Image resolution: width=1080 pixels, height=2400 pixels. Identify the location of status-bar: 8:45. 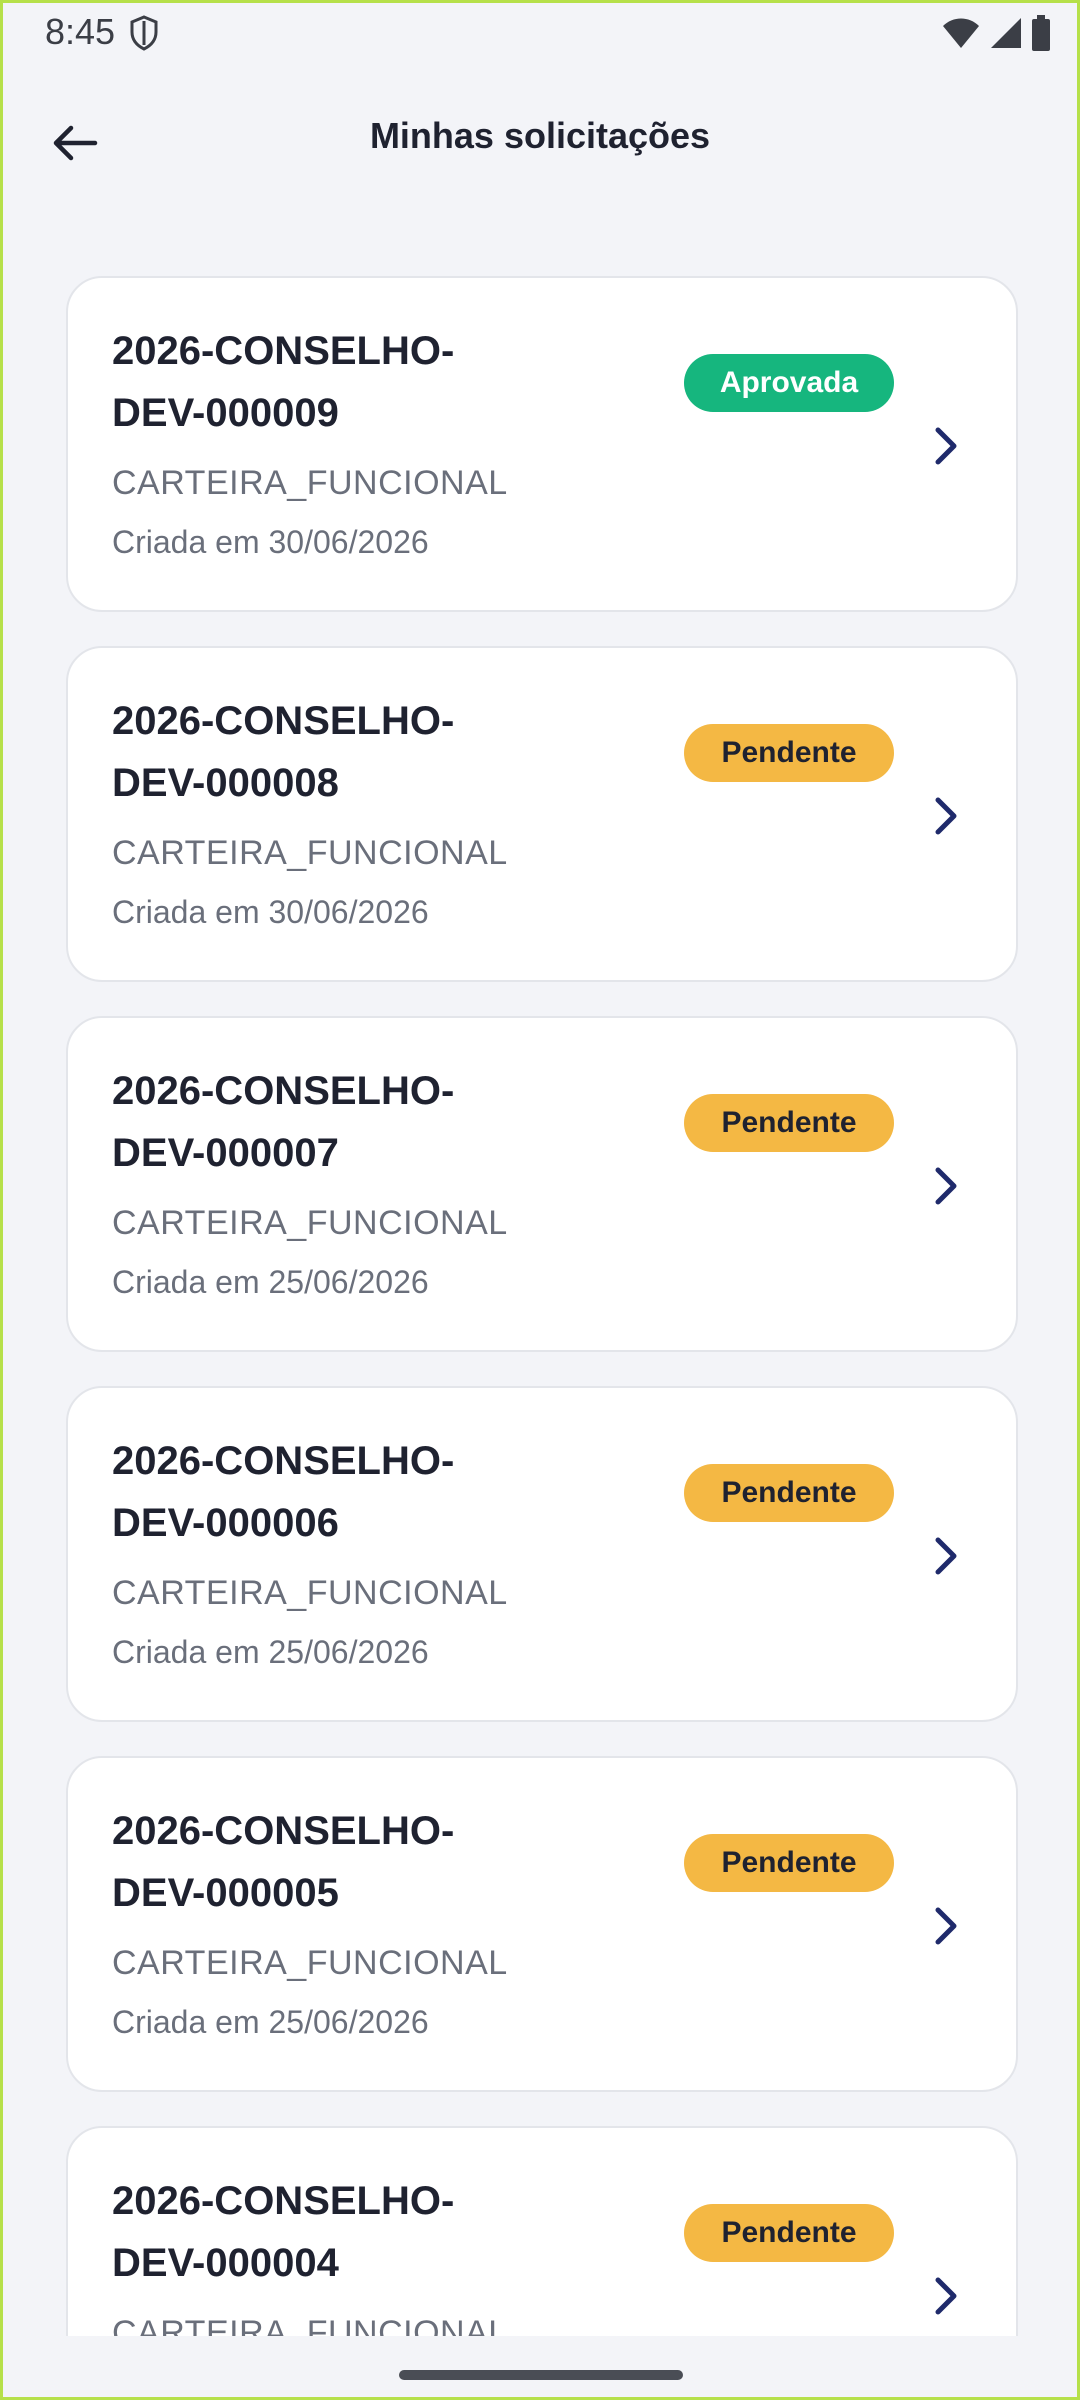
(540, 33).